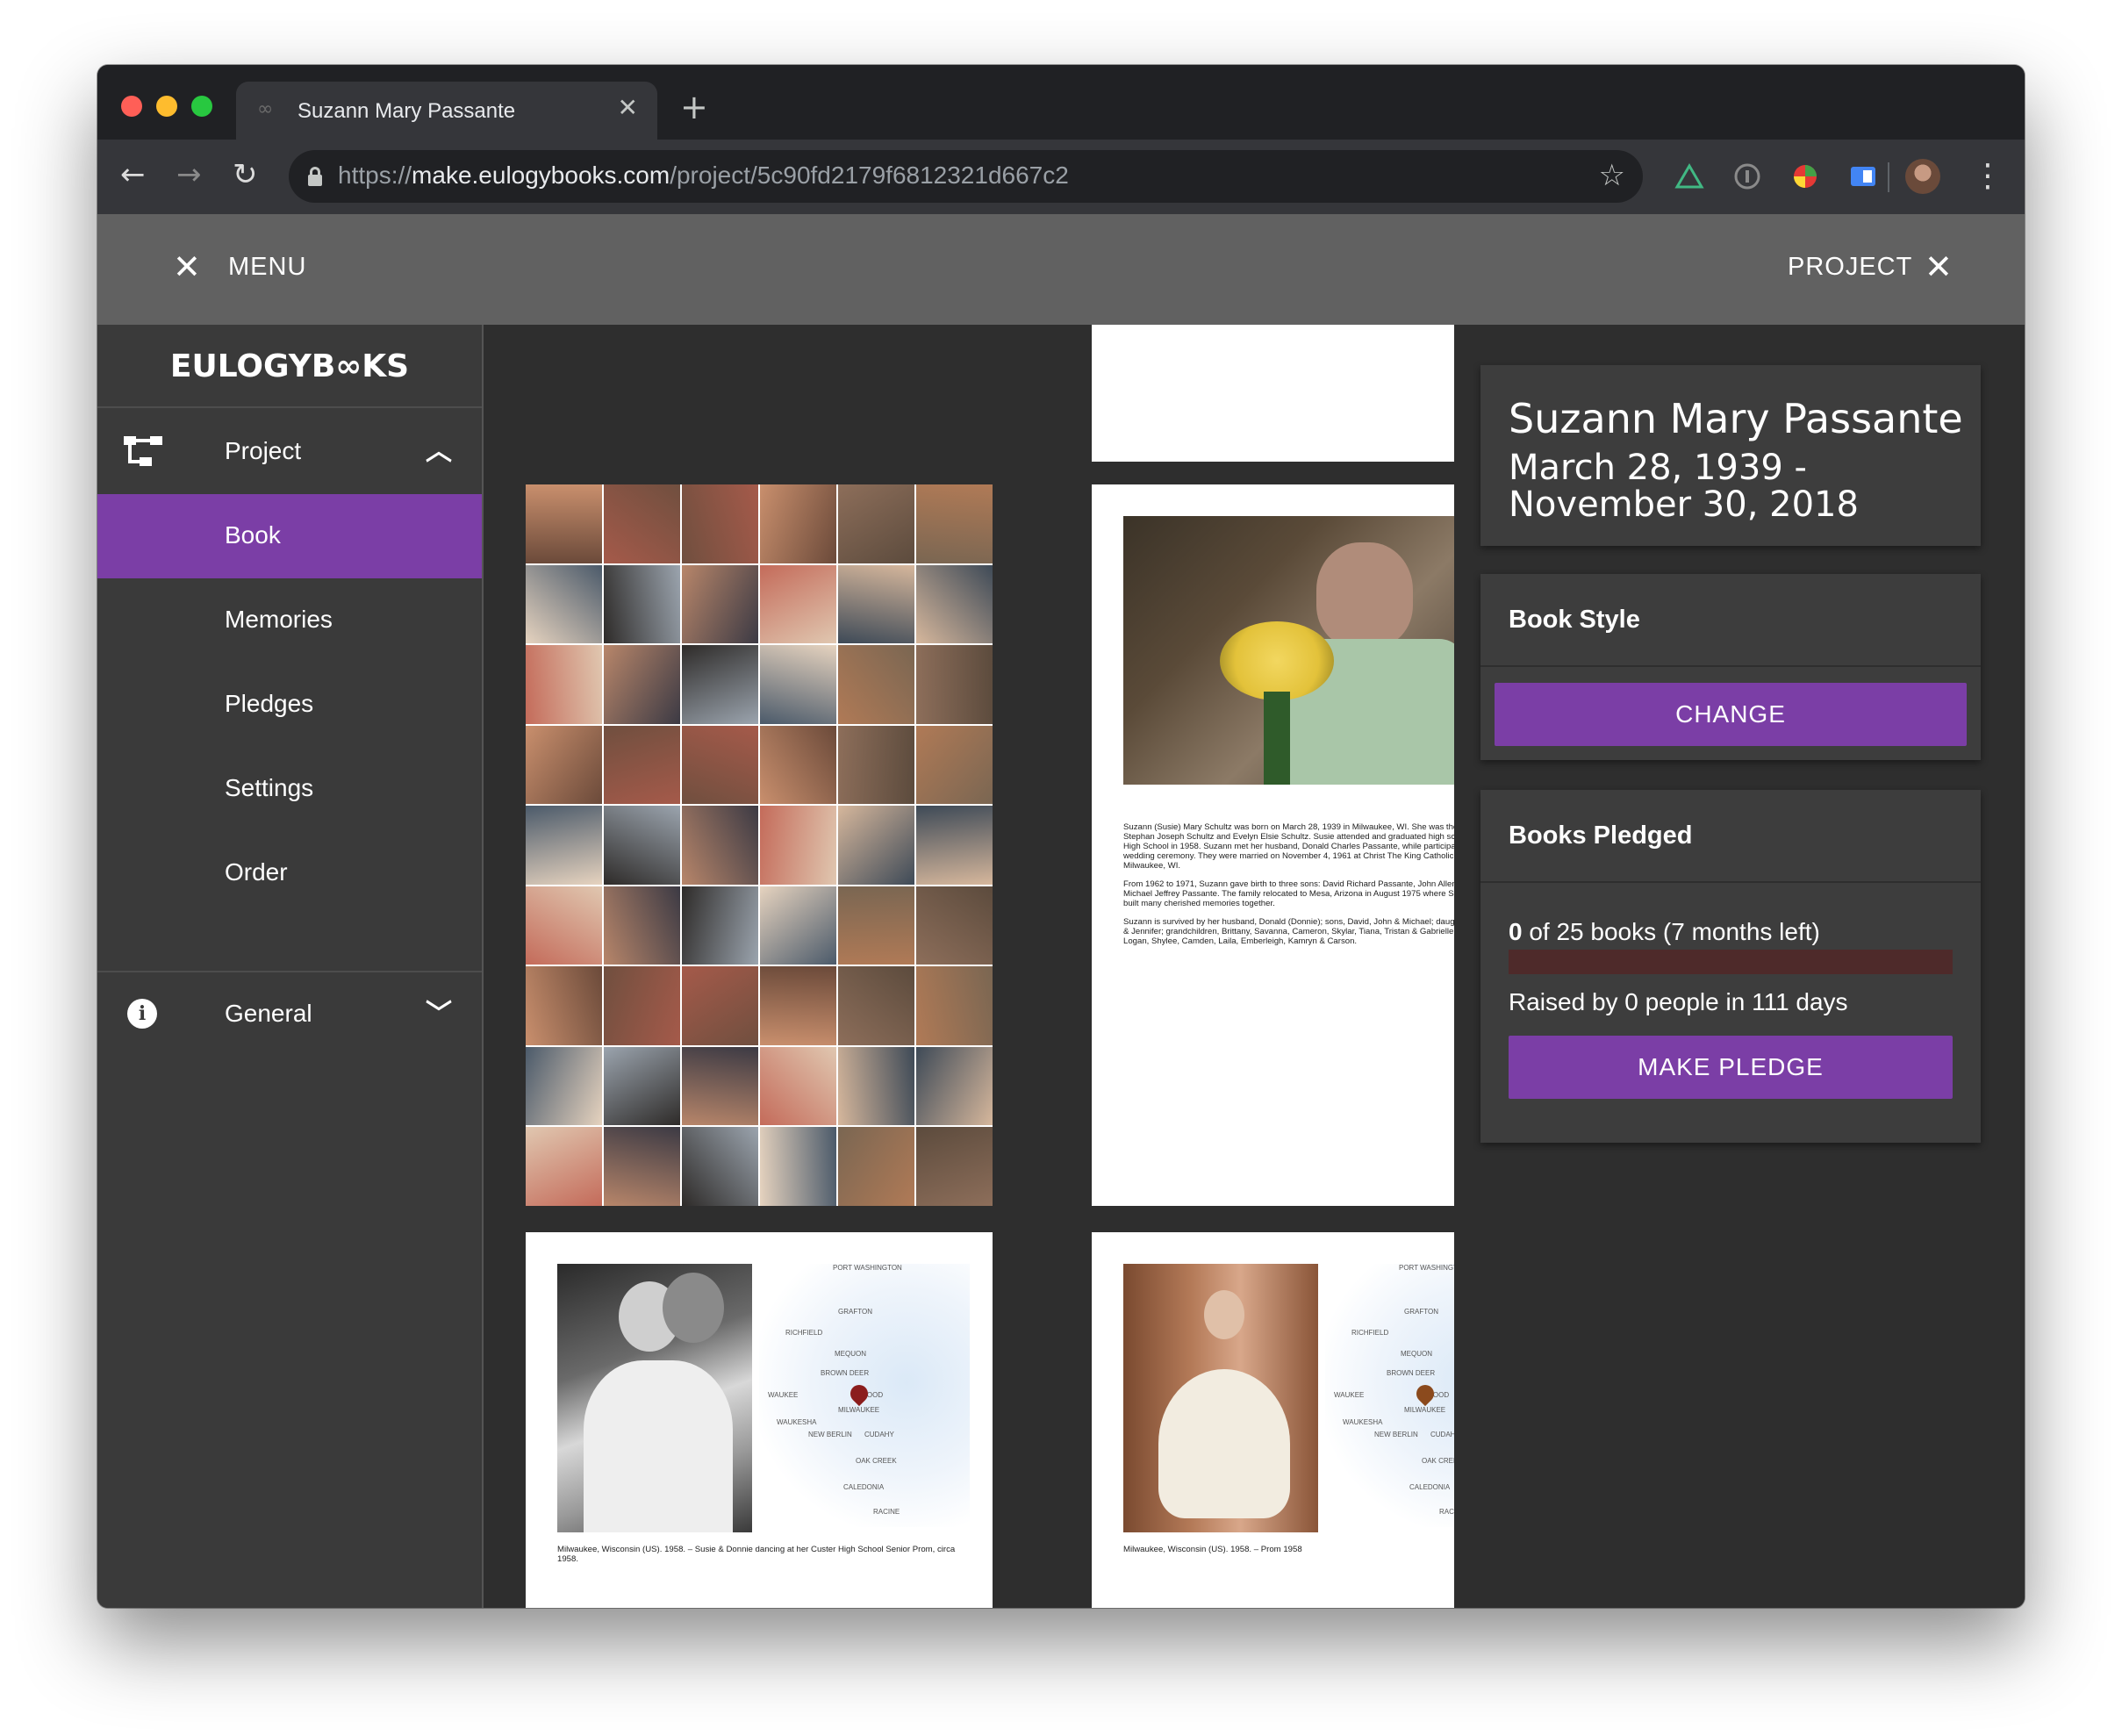  I want to click on photo-flowers, so click(1288, 650).